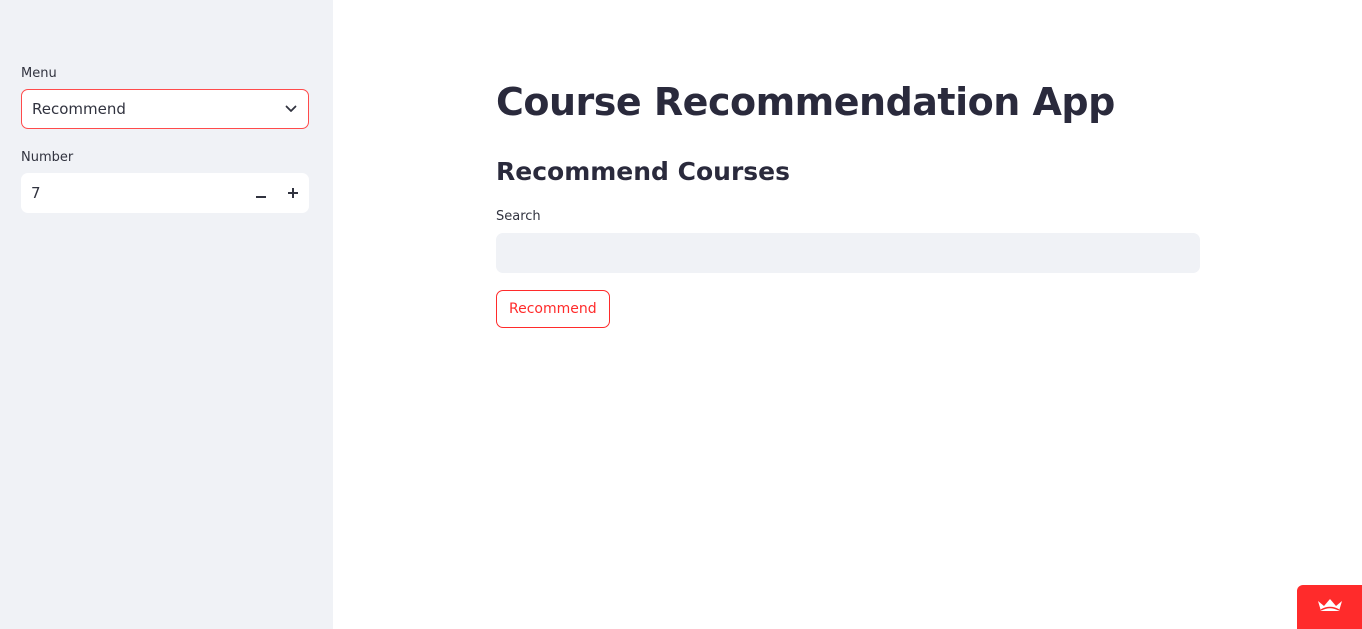  I want to click on search-input, so click(848, 253).